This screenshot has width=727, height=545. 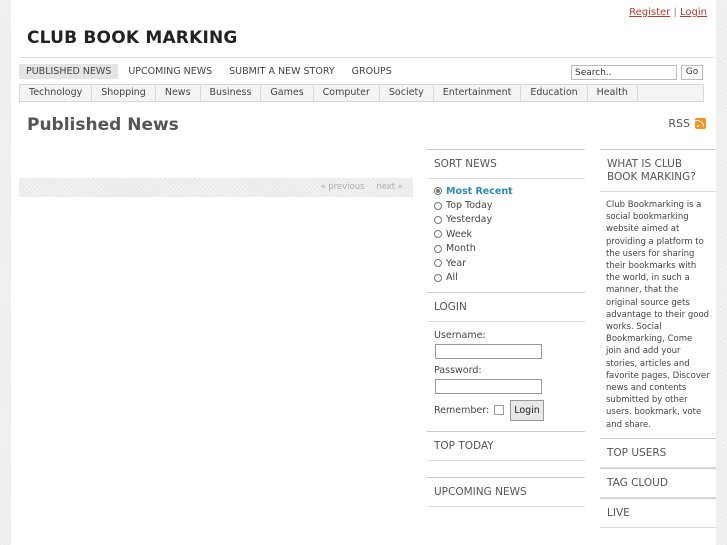 What do you see at coordinates (389, 187) in the screenshot?
I see `next-link: next »` at bounding box center [389, 187].